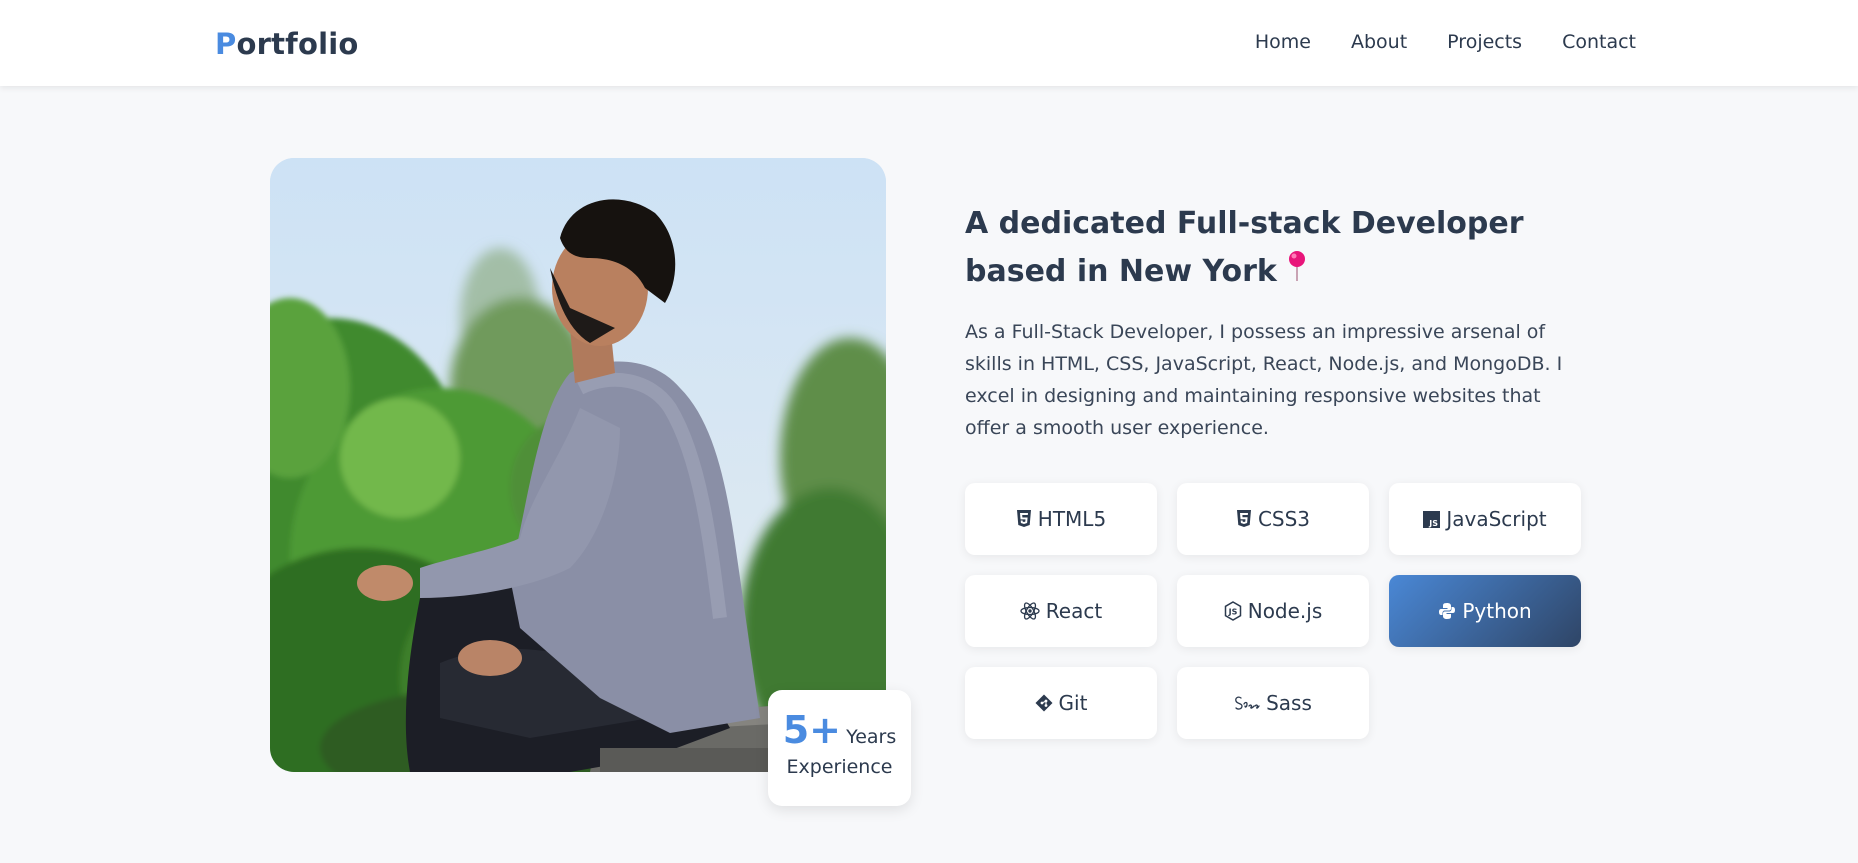  Describe the element at coordinates (1024, 519) in the screenshot. I see `html5-icon` at that location.